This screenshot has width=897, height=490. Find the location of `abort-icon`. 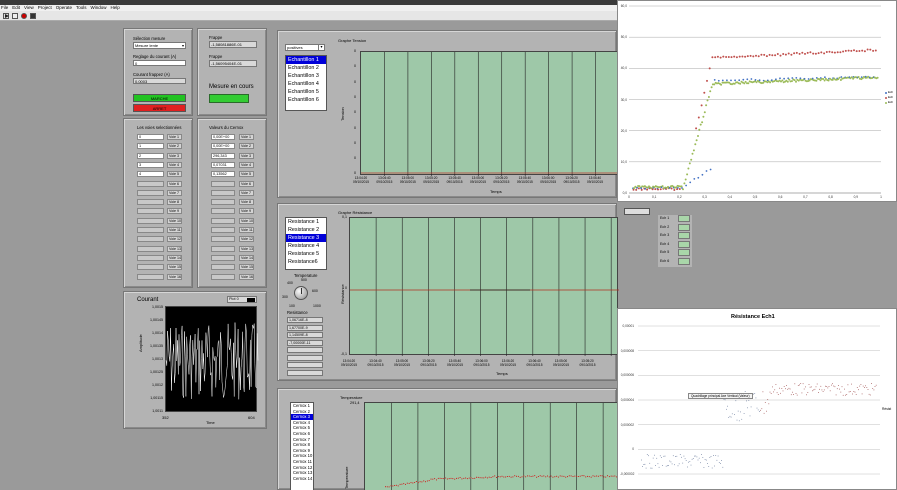

abort-icon is located at coordinates (24, 16).